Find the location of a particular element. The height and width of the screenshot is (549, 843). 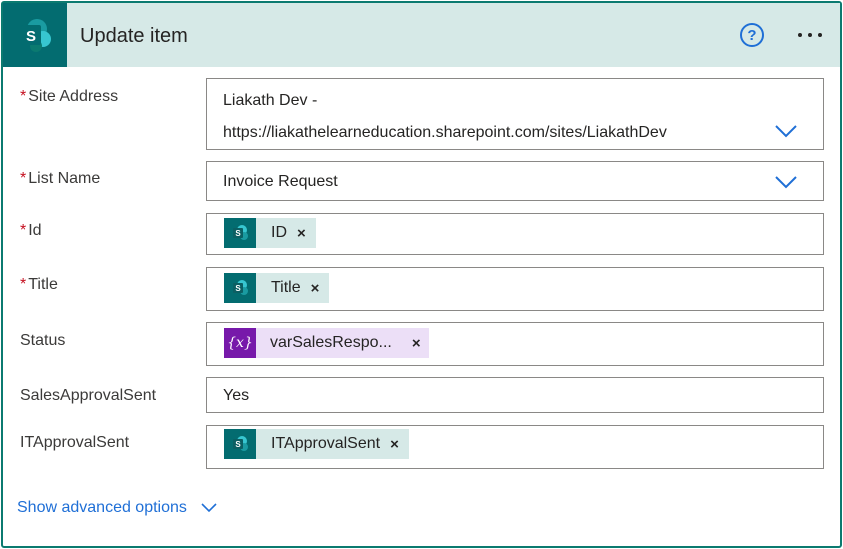

list-name-dropdown: Invoice Request is located at coordinates (515, 181).